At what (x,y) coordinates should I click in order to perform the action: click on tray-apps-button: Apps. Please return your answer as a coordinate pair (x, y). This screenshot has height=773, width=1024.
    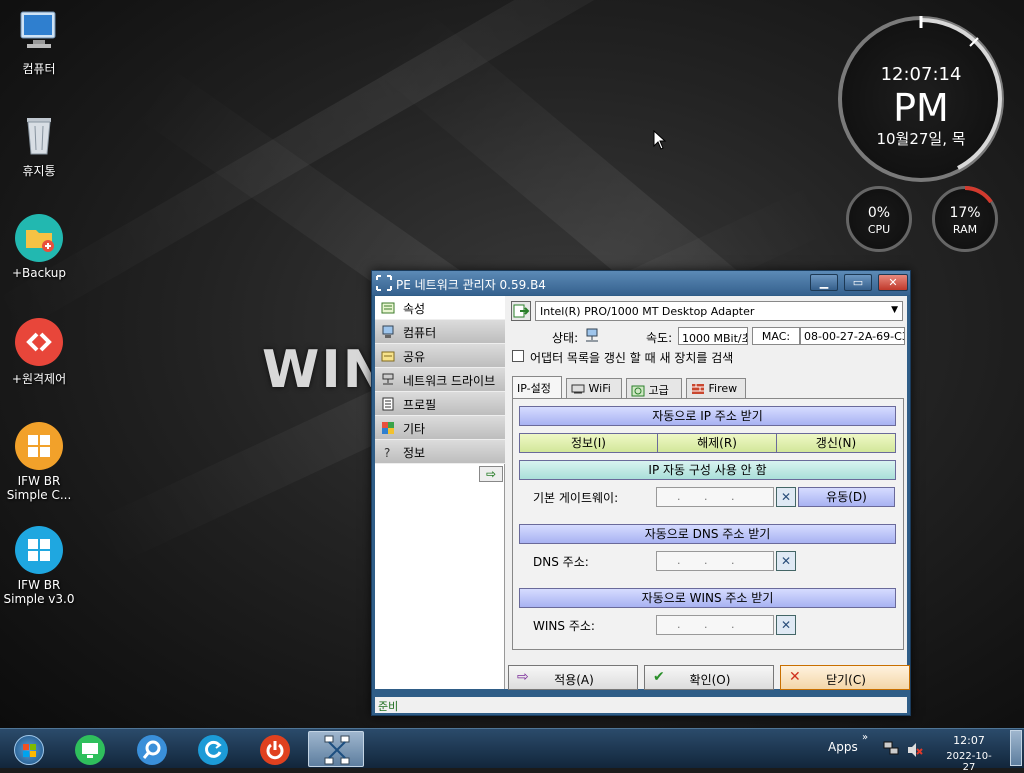
    Looking at the image, I should click on (843, 747).